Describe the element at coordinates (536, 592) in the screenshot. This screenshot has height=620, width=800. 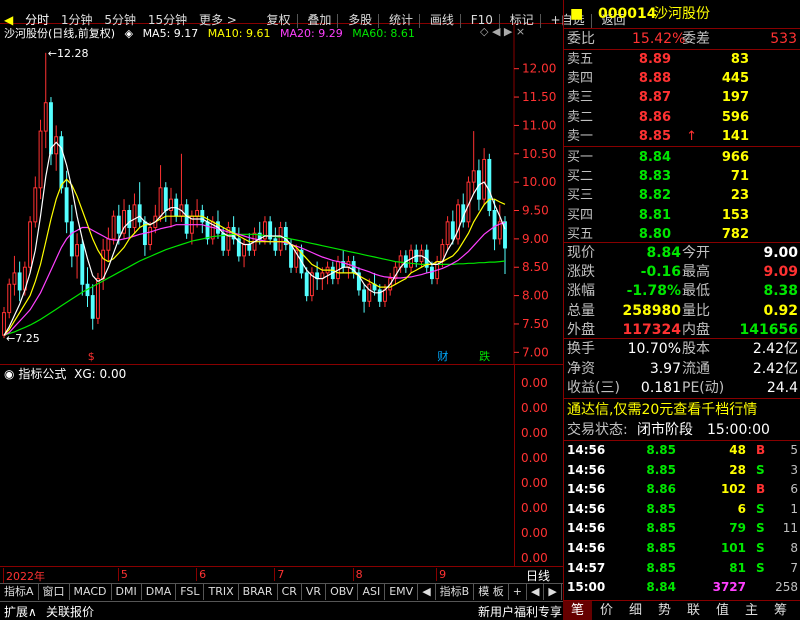
I see `prev-arrow-icon: ◀` at that location.